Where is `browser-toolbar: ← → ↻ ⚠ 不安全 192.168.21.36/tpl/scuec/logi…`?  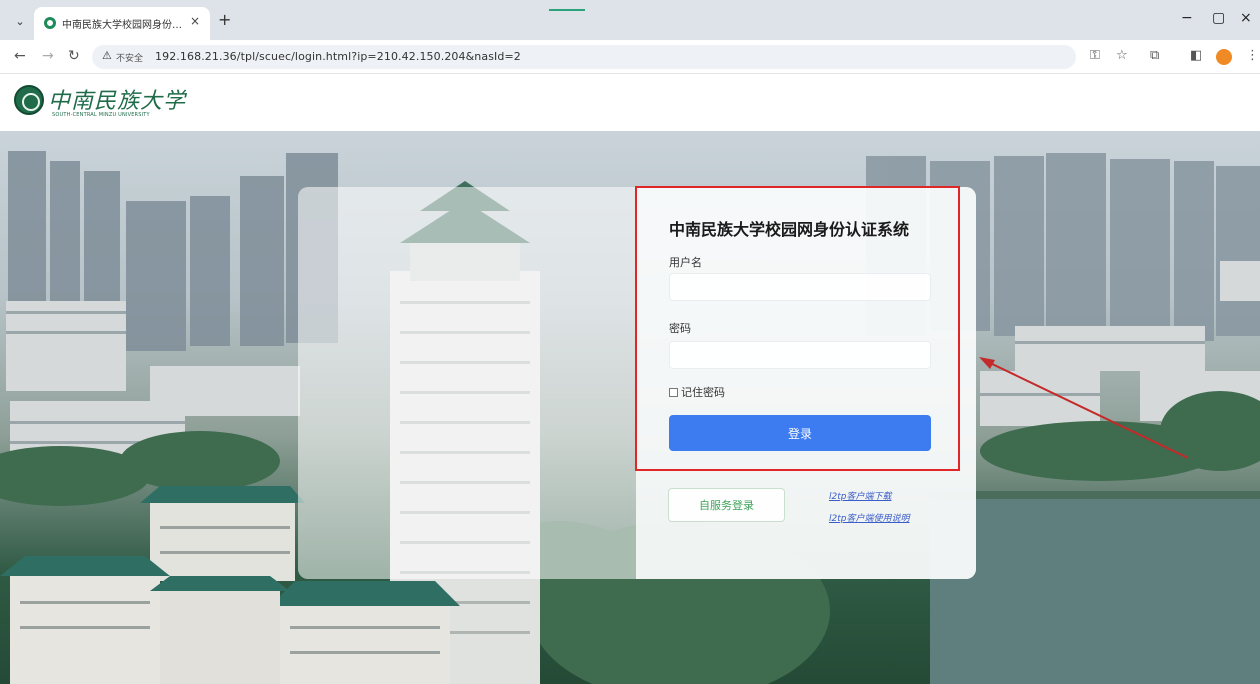
browser-toolbar: ← → ↻ ⚠ 不安全 192.168.21.36/tpl/scuec/logi… is located at coordinates (630, 57).